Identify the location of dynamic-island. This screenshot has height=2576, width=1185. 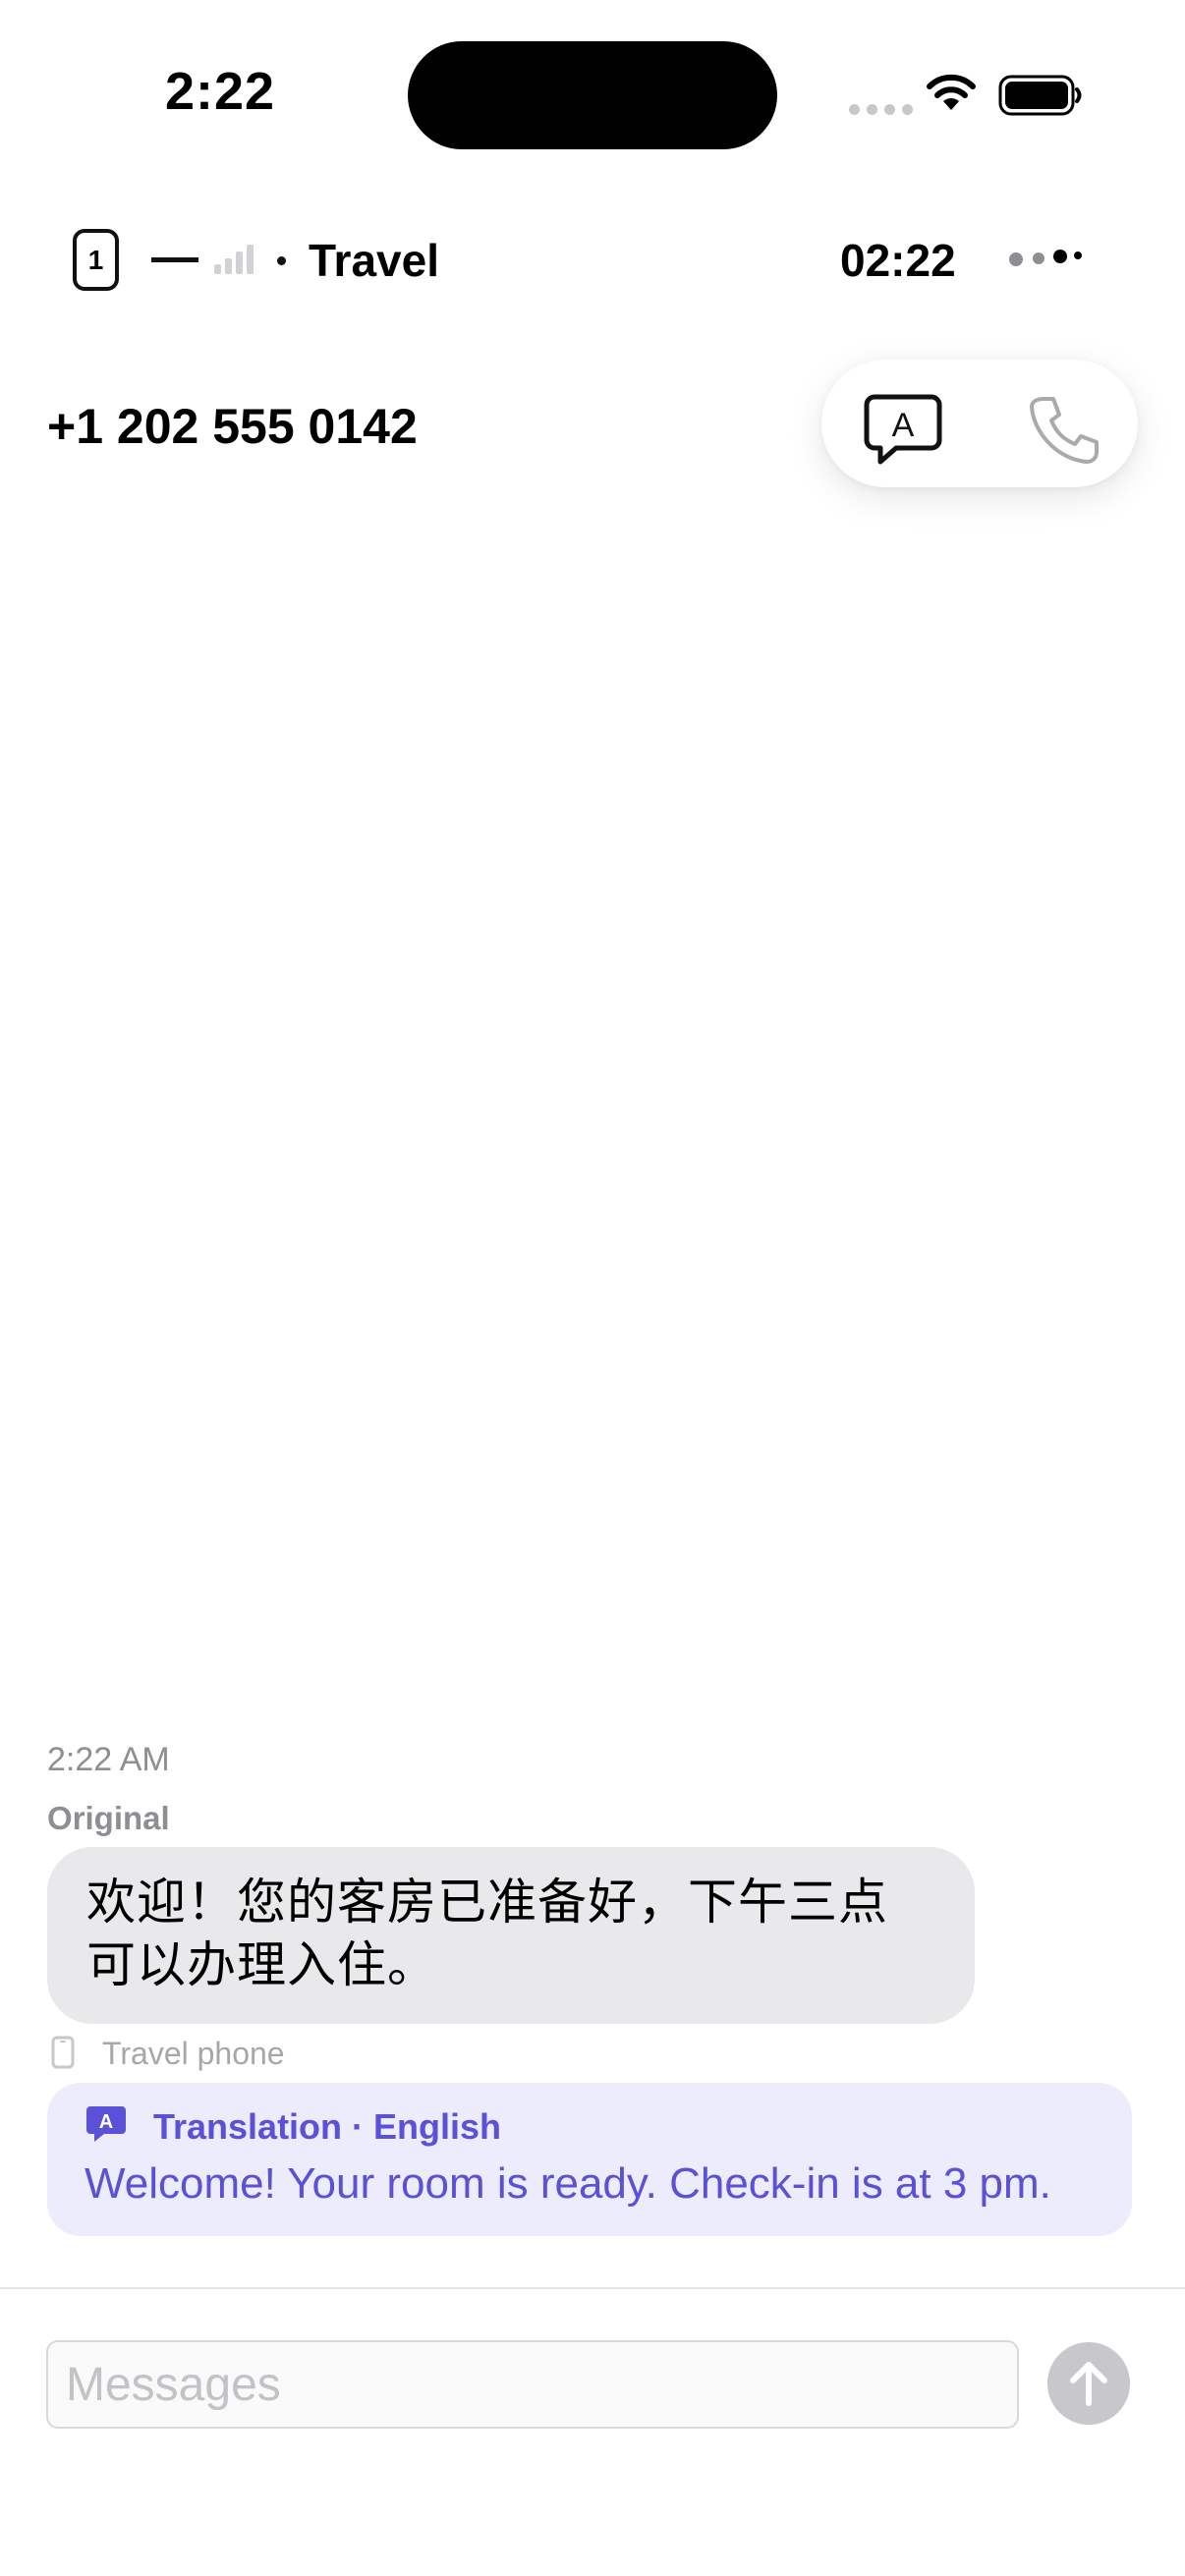
(592, 95).